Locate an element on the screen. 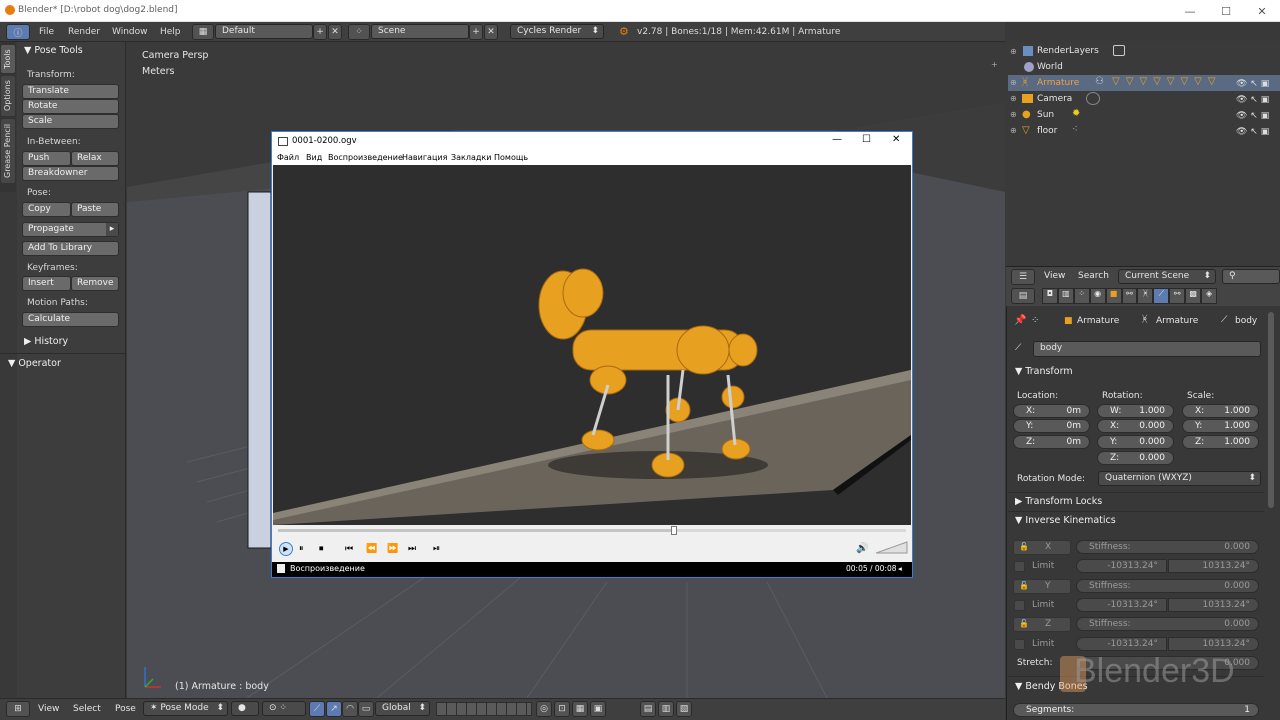 This screenshot has width=1280, height=720. texture-tab-icon: ▩ is located at coordinates (1193, 296).